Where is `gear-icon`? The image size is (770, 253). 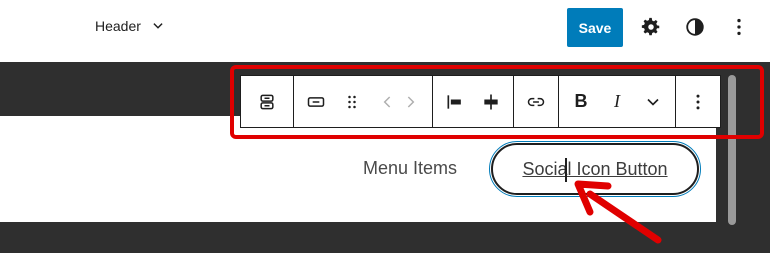 gear-icon is located at coordinates (650, 26).